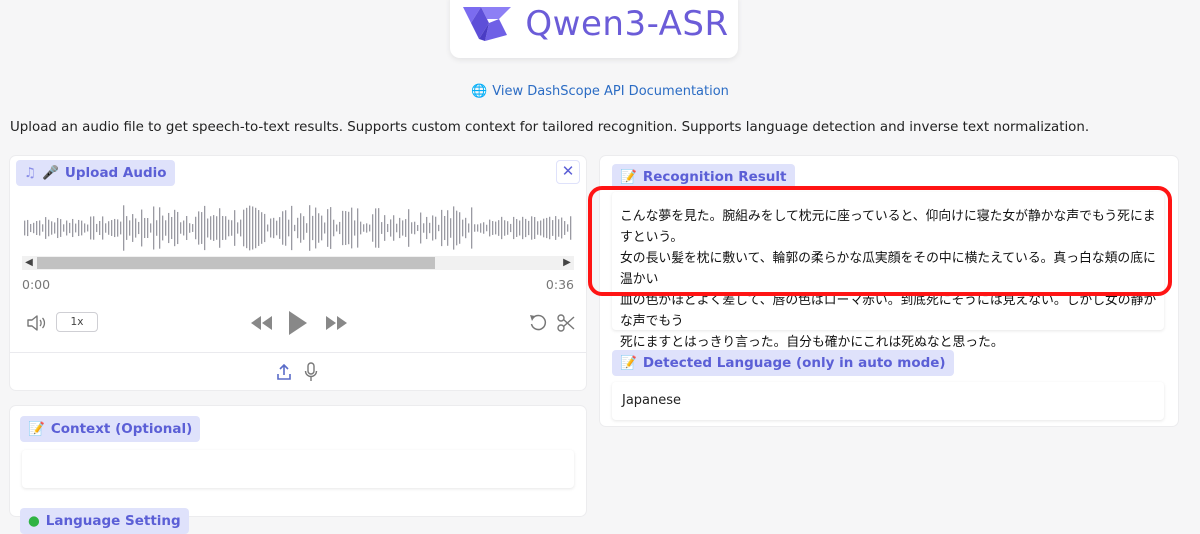 The image size is (1200, 534). Describe the element at coordinates (110, 429) in the screenshot. I see `context-label: 📝 Context (Optional)` at that location.